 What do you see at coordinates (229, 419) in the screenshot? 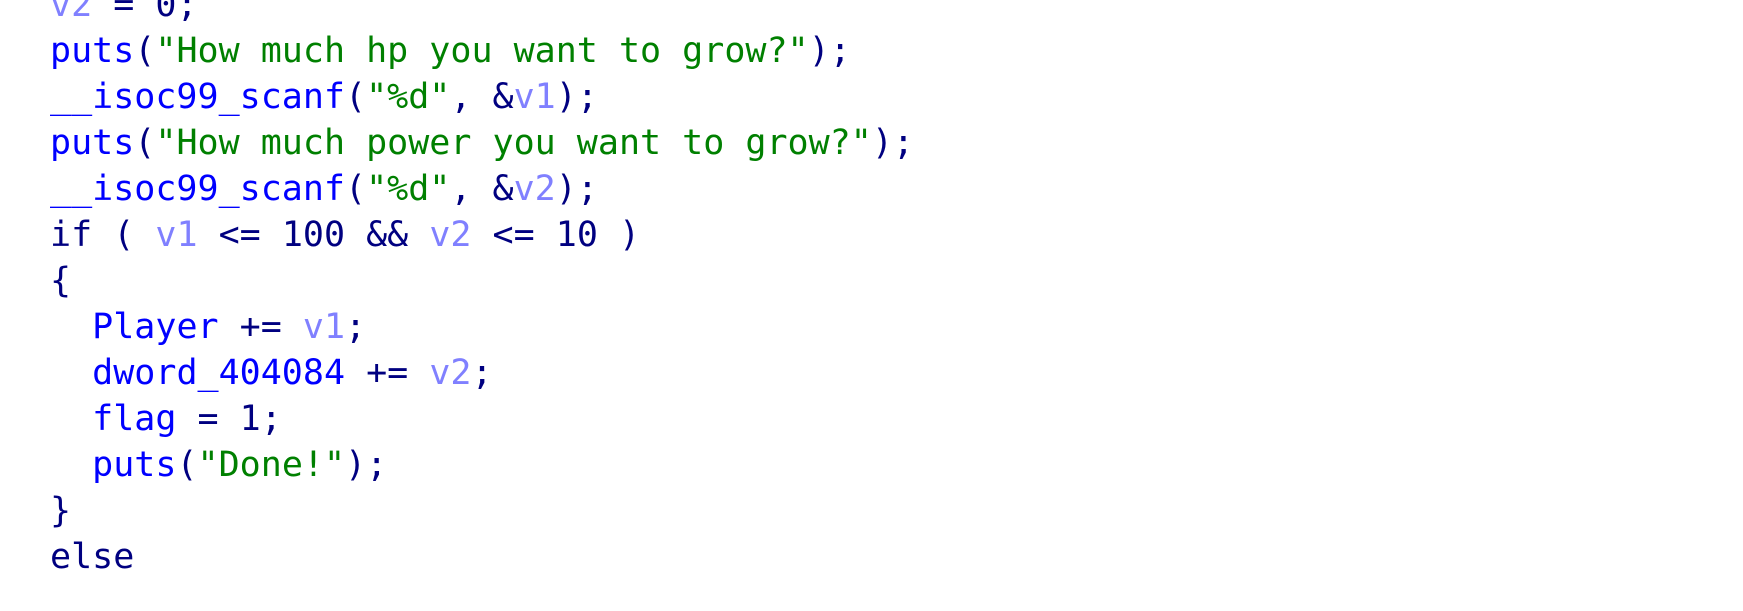
I see `code-token-punctuation: = 1;` at bounding box center [229, 419].